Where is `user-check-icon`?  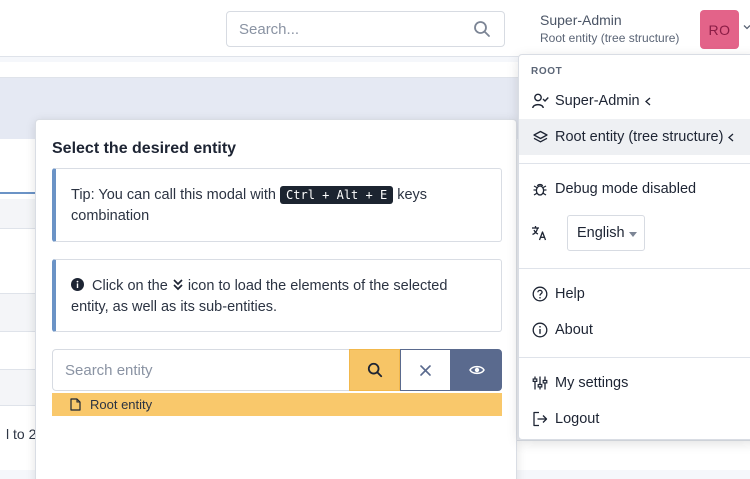 user-check-icon is located at coordinates (540, 101).